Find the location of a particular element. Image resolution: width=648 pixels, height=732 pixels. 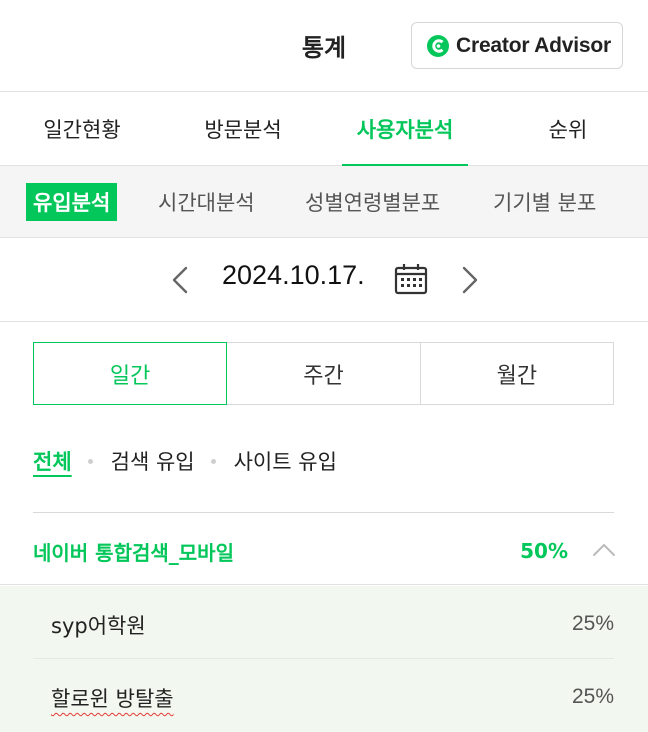

creator-advisor-logo-icon is located at coordinates (438, 45).